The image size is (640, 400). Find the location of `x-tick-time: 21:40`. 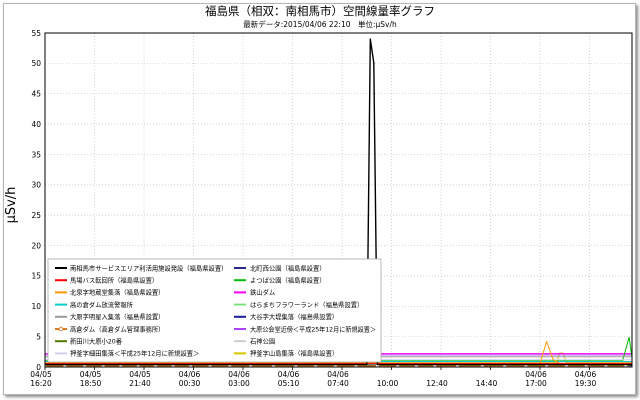

x-tick-time: 21:40 is located at coordinates (140, 383).